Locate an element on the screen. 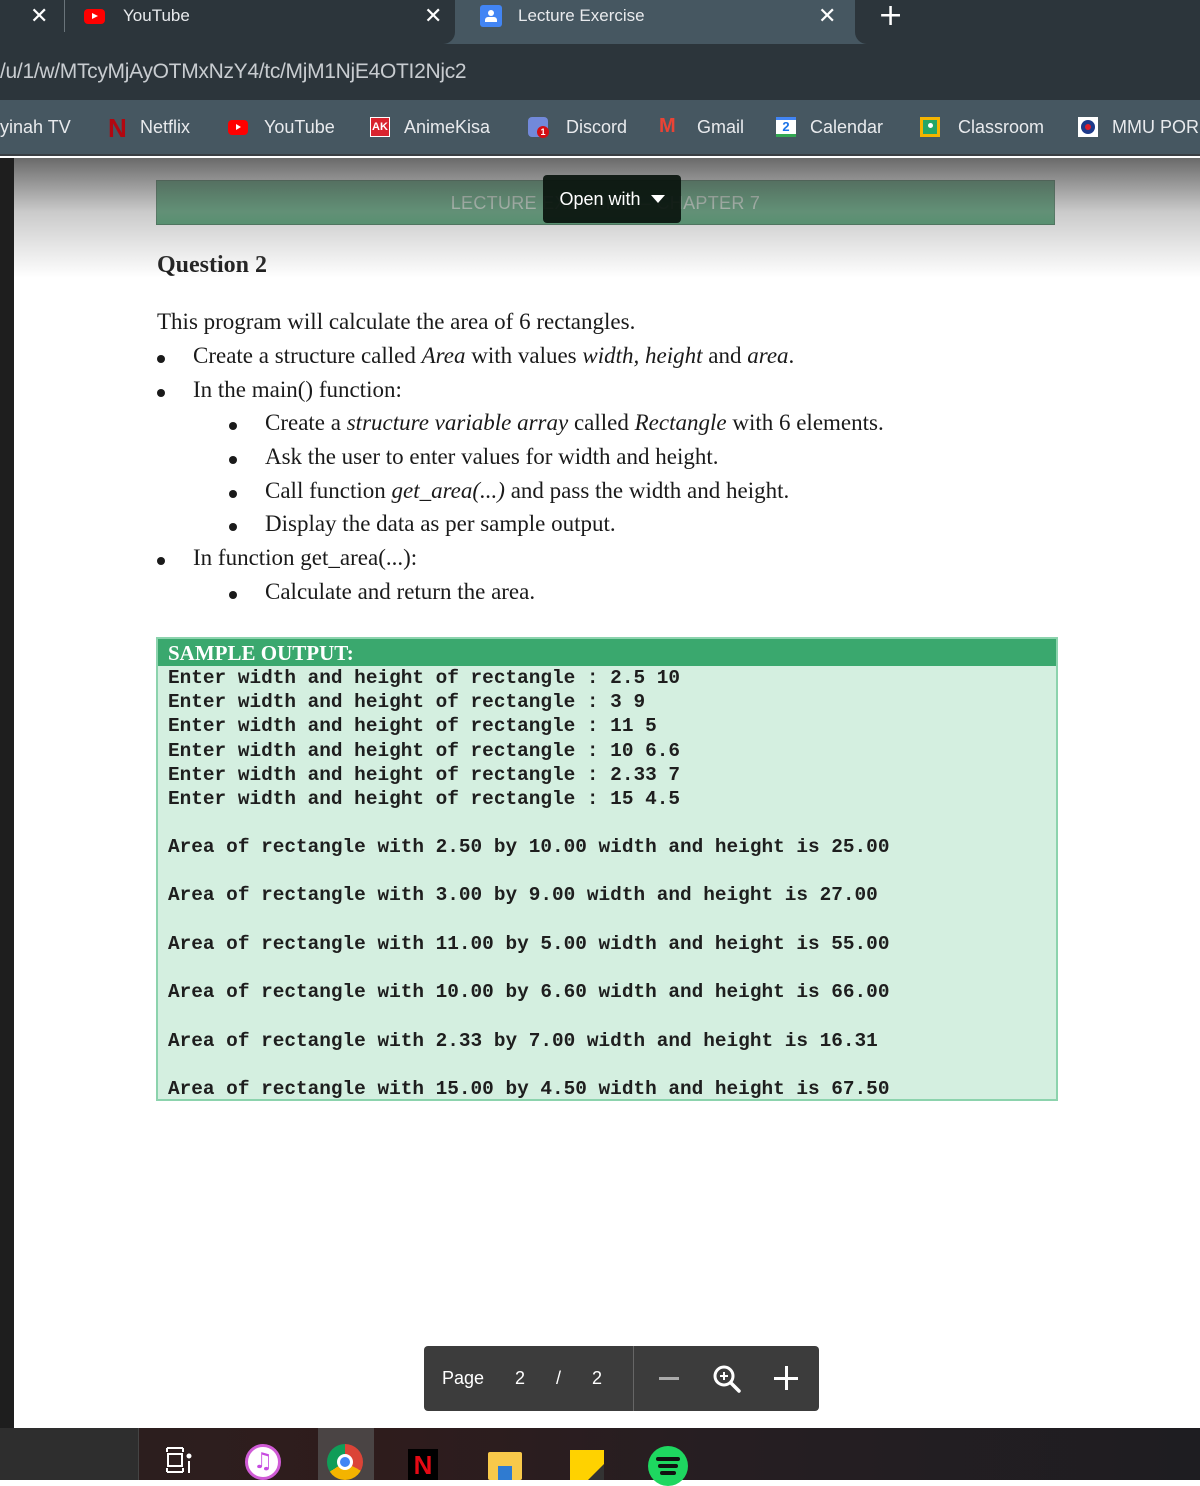 This screenshot has height=1486, width=1200. tab-divider is located at coordinates (64, 16).